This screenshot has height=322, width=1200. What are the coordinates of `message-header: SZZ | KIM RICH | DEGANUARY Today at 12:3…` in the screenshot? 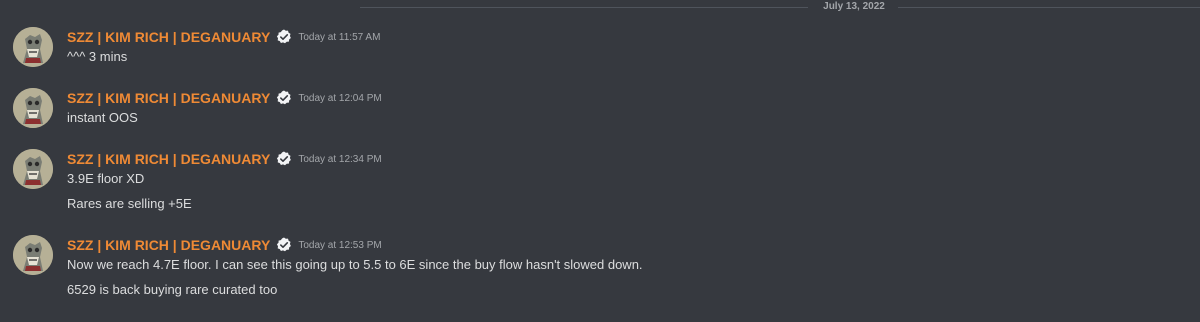 It's located at (224, 159).